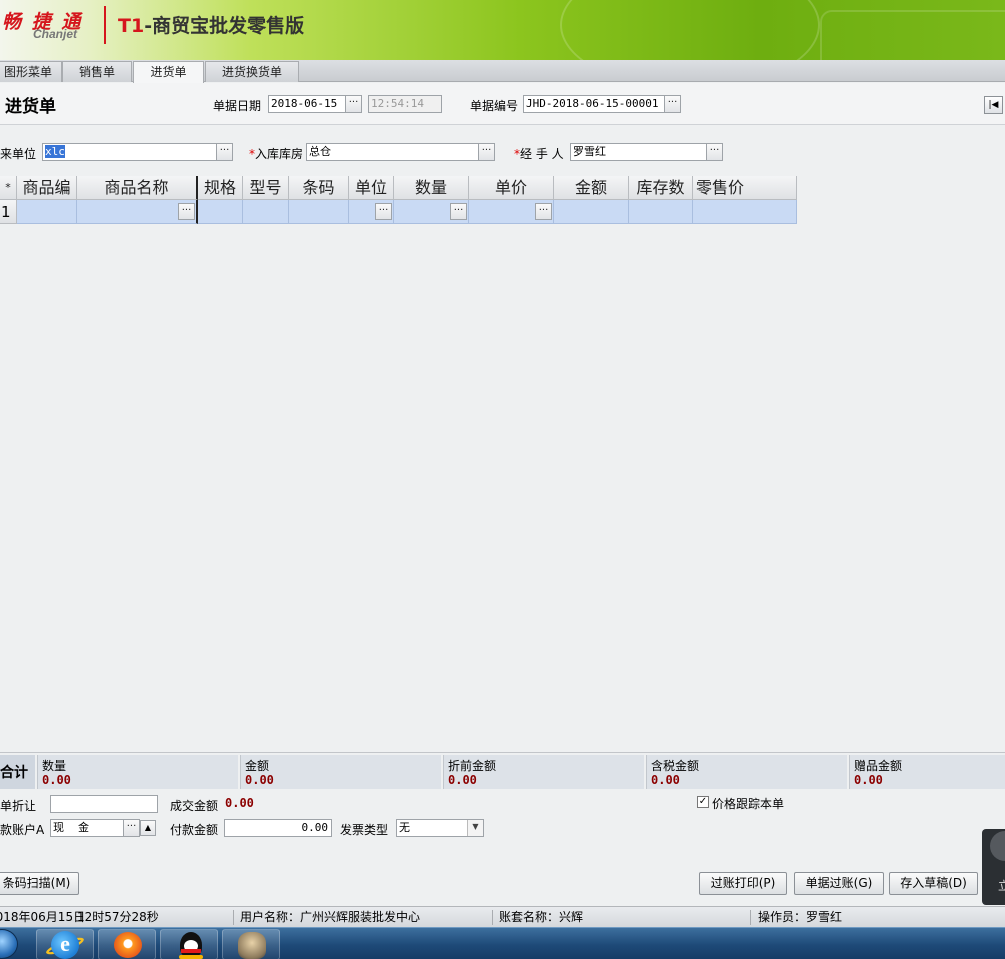  I want to click on date-label: 单据日期, so click(237, 106).